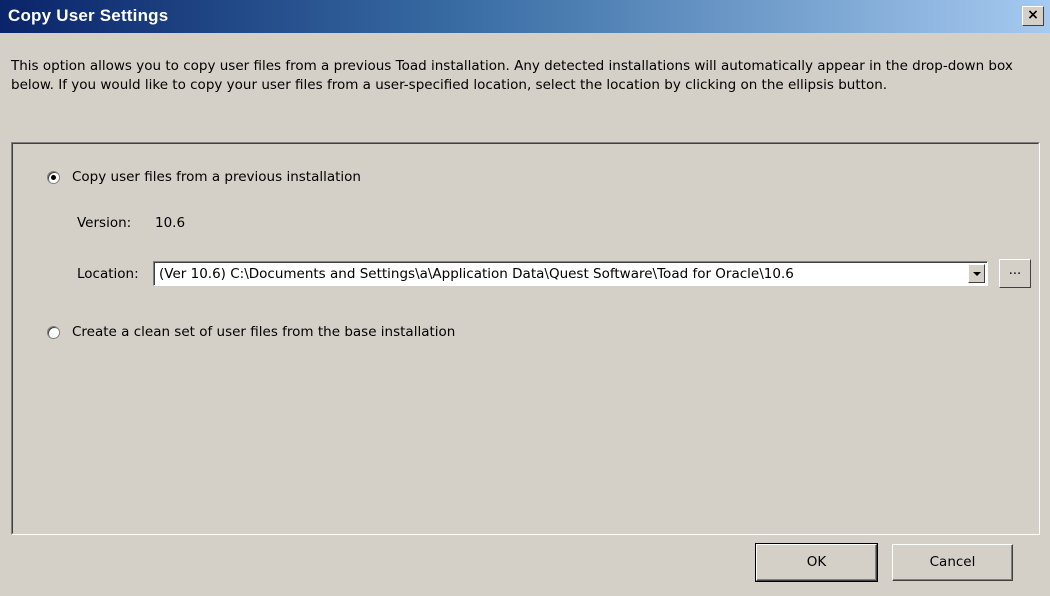 This screenshot has width=1050, height=596. Describe the element at coordinates (170, 223) in the screenshot. I see `version-value: 10.6` at that location.